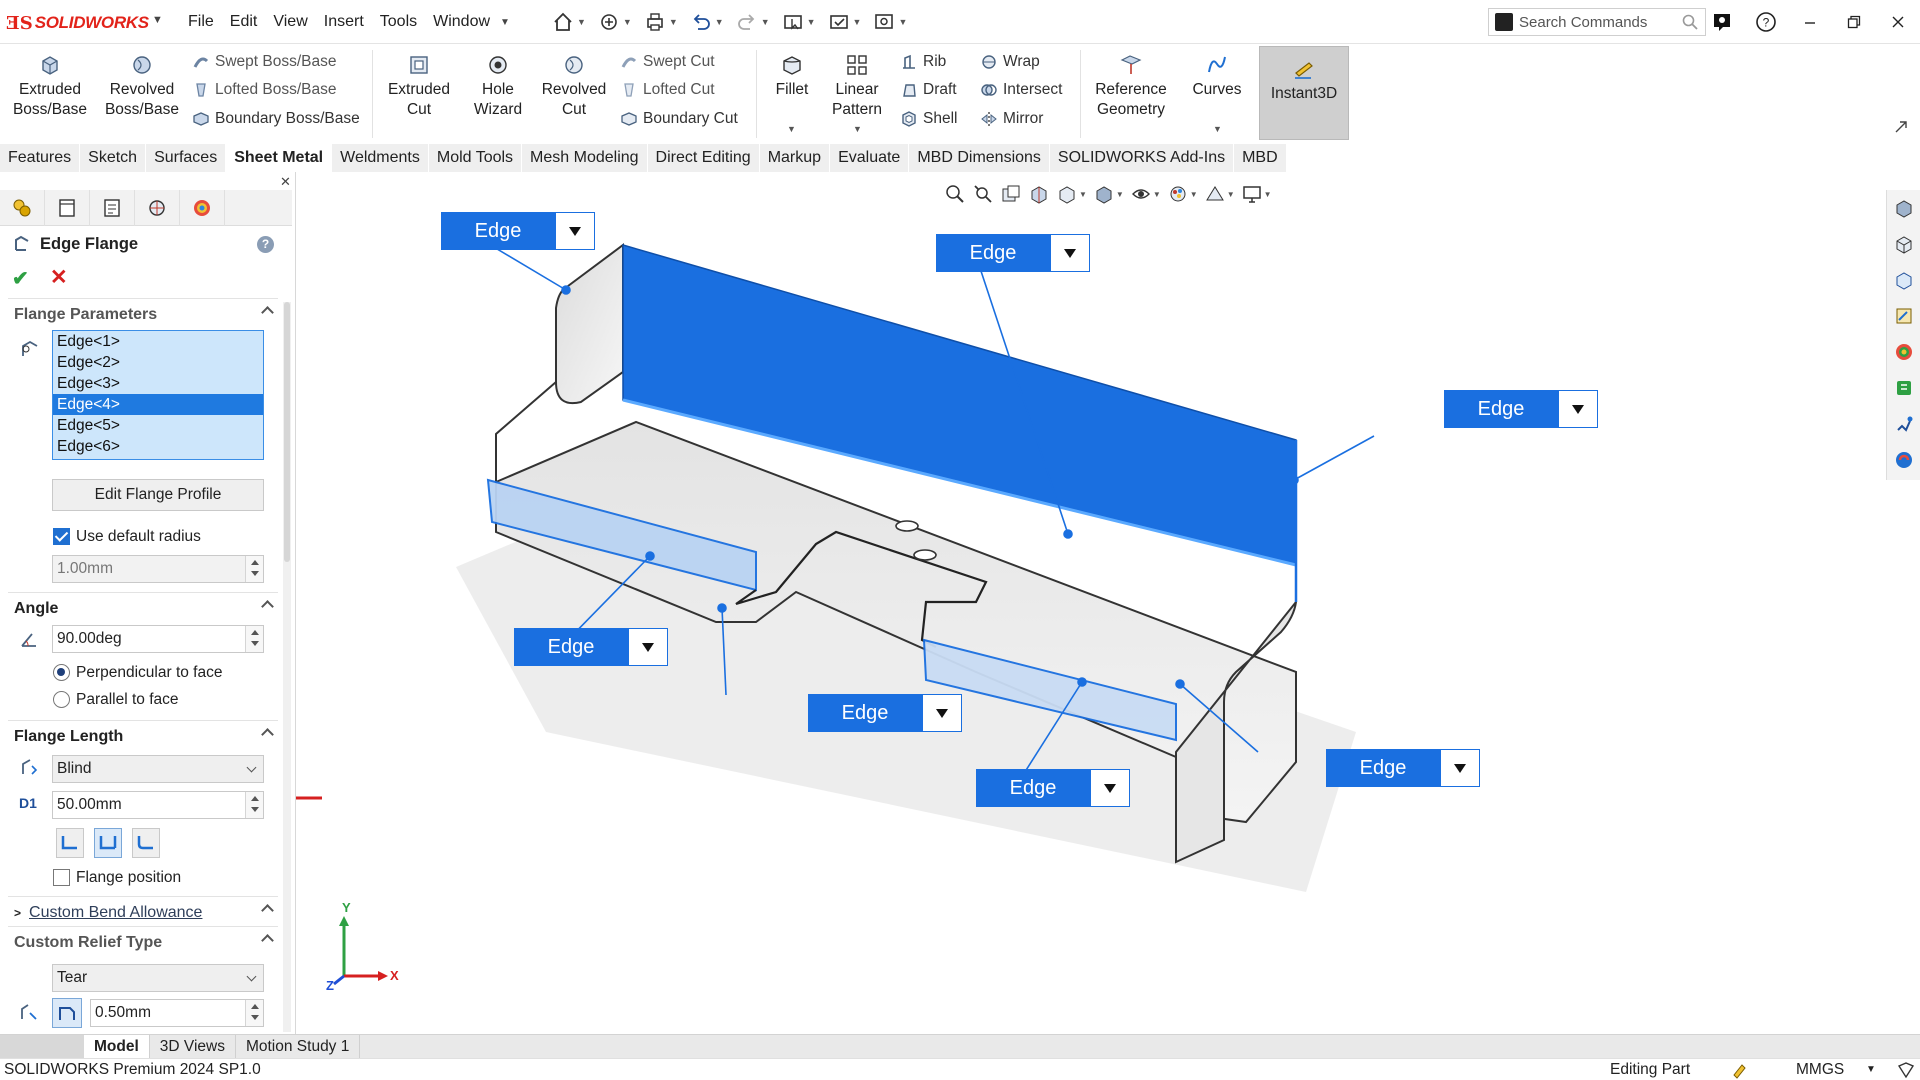  Describe the element at coordinates (59, 277) in the screenshot. I see `cancel-button: ✕` at that location.